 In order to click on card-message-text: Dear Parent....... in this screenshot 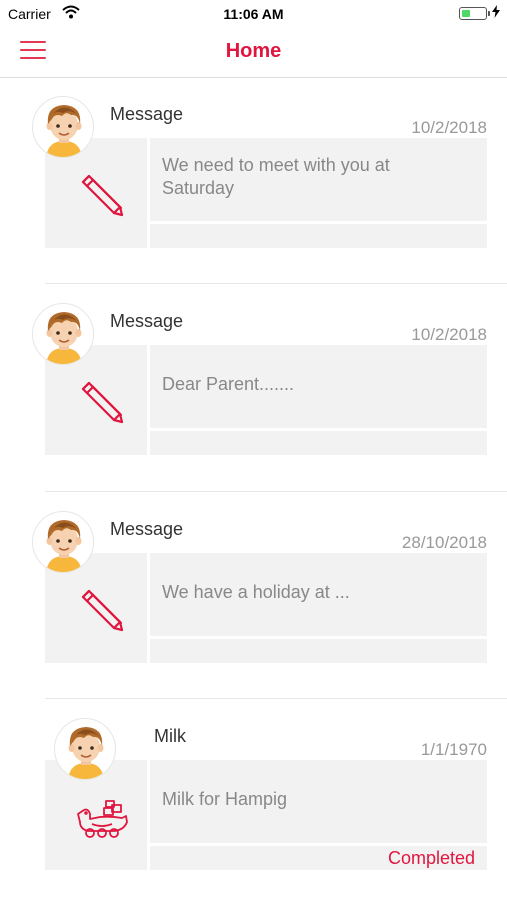, I will do `click(228, 384)`.